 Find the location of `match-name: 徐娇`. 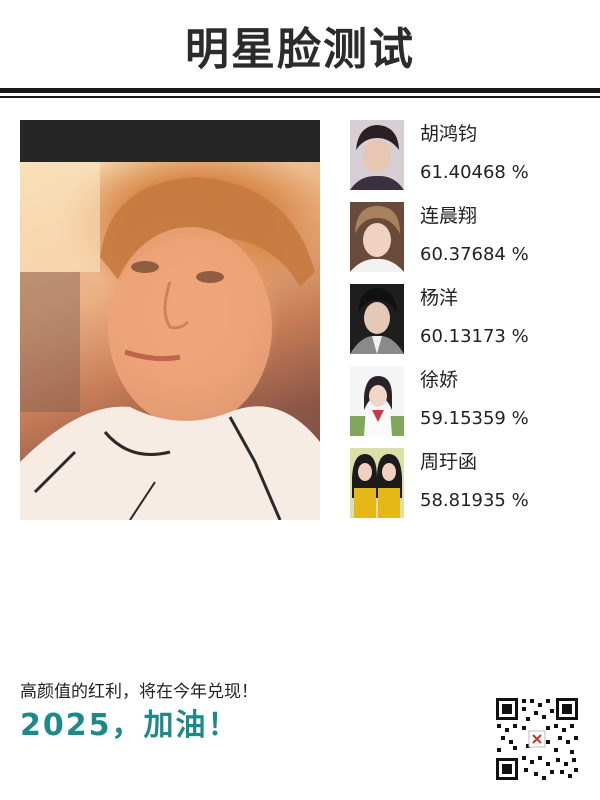

match-name: 徐娇 is located at coordinates (439, 380).